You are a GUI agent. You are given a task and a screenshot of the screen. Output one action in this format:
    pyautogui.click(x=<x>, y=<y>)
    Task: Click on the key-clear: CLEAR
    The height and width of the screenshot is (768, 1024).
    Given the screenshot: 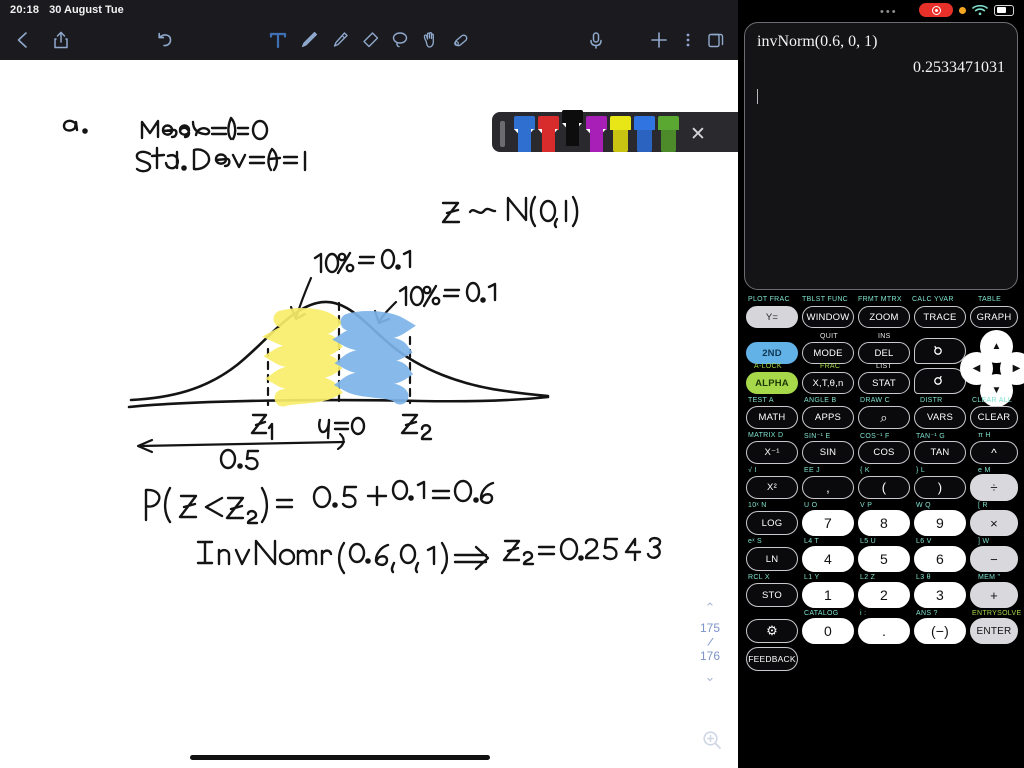 What is the action you would take?
    pyautogui.click(x=994, y=417)
    